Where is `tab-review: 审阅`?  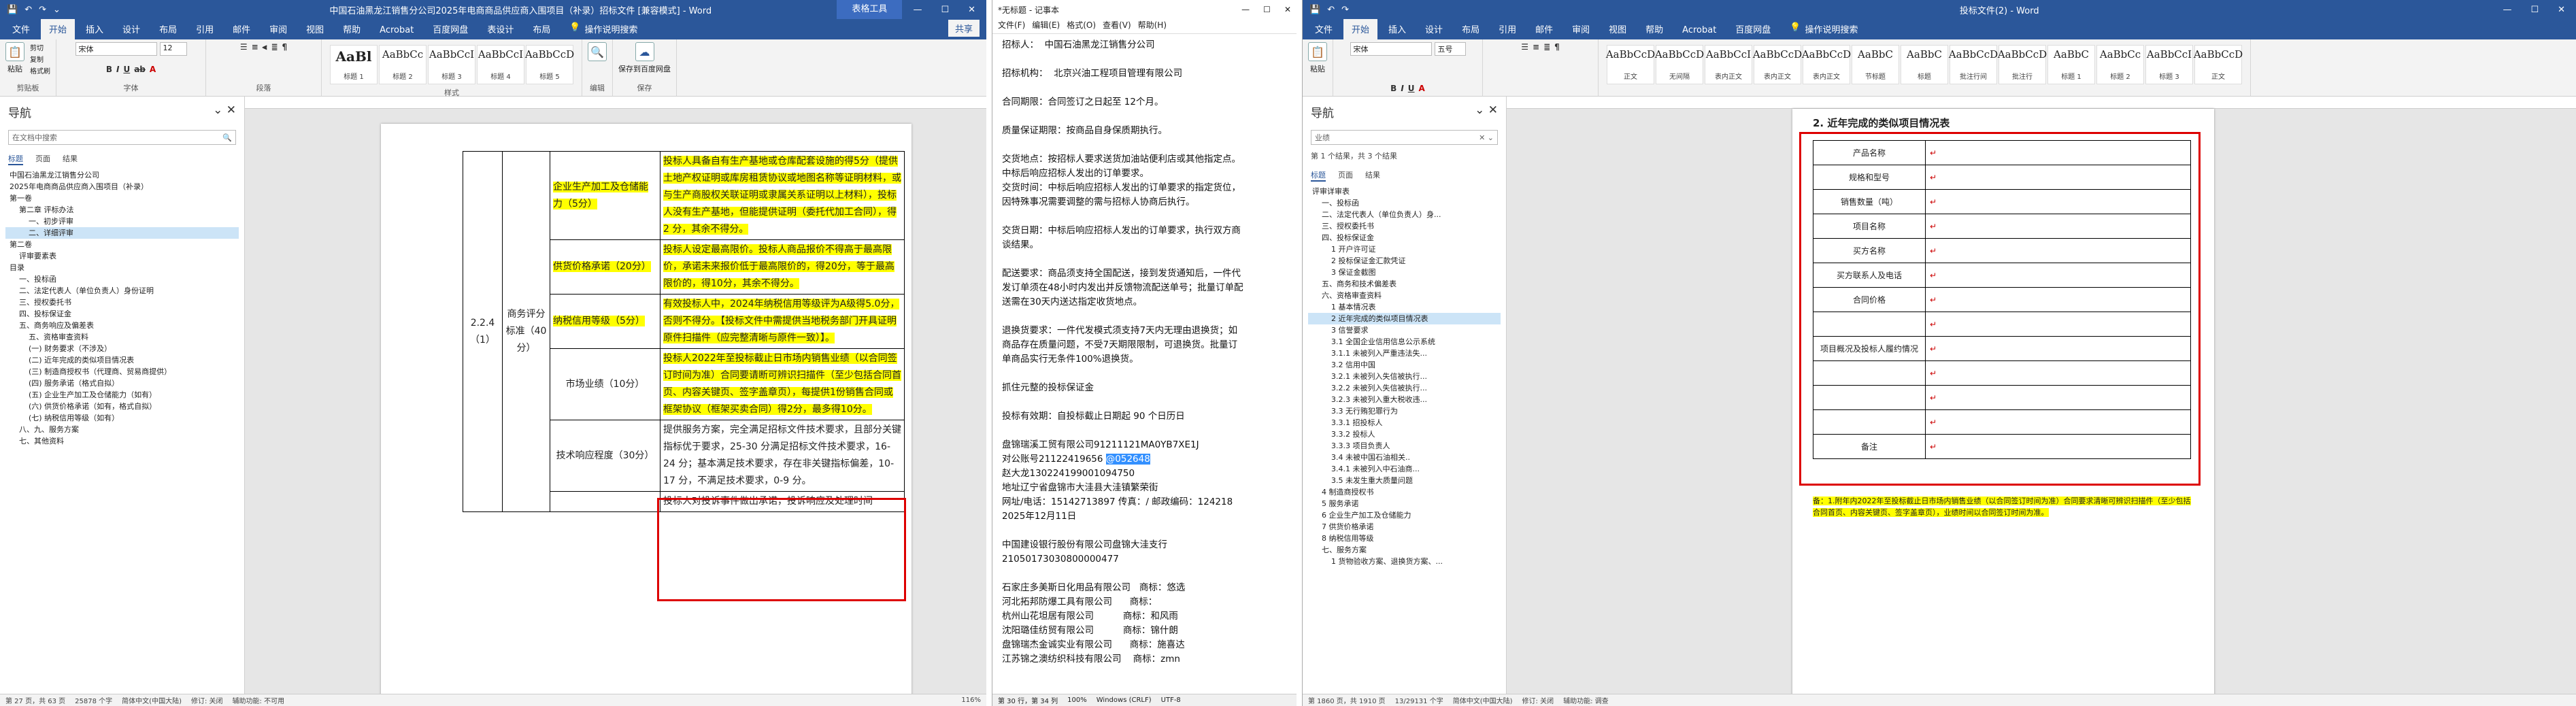 tab-review: 审阅 is located at coordinates (278, 28).